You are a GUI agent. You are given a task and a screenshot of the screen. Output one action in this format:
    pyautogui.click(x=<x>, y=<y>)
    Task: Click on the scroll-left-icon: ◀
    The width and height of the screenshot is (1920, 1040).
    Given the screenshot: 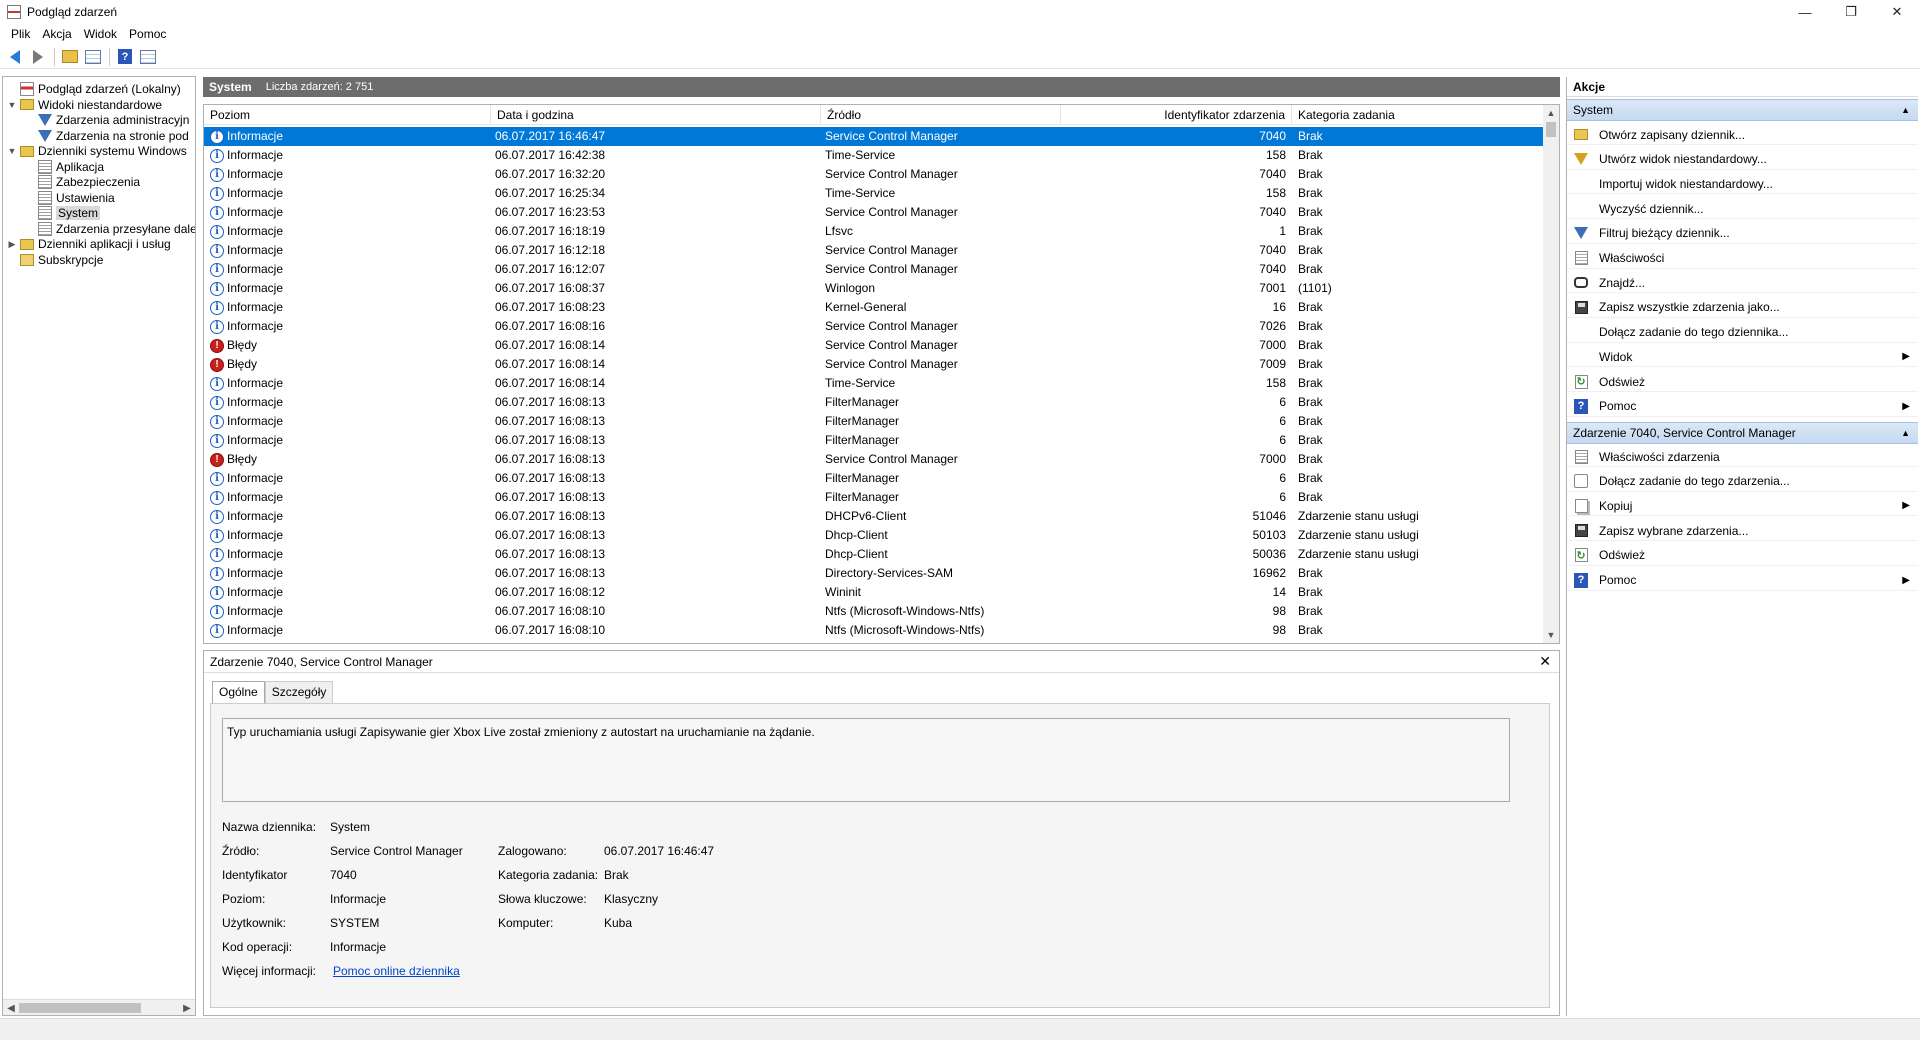 What is the action you would take?
    pyautogui.click(x=11, y=1007)
    